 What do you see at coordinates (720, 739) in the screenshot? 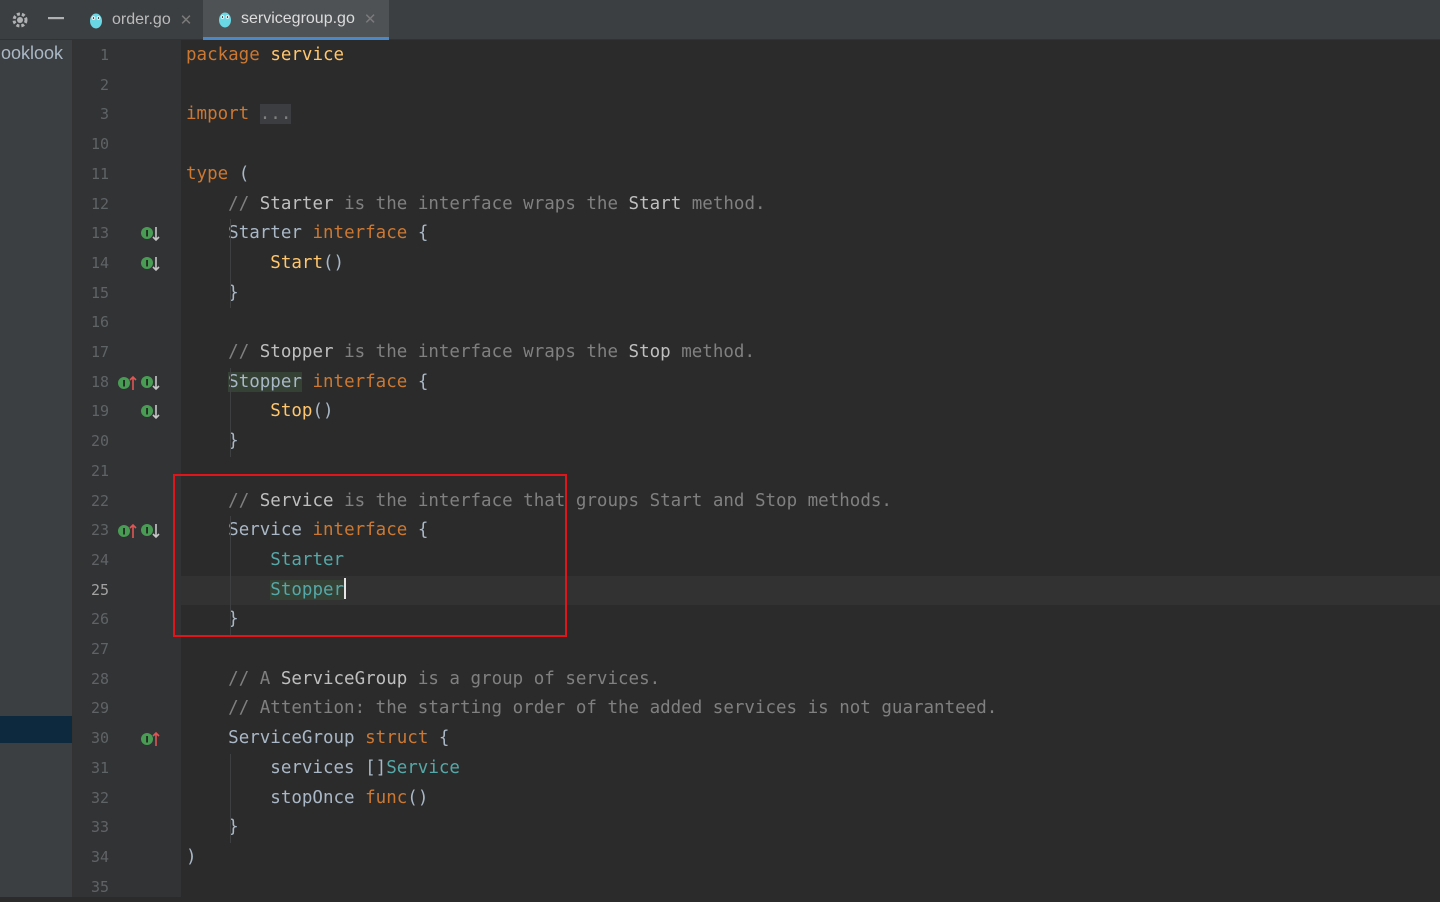
I see `code-line: 30 I ServiceGroup struct {` at bounding box center [720, 739].